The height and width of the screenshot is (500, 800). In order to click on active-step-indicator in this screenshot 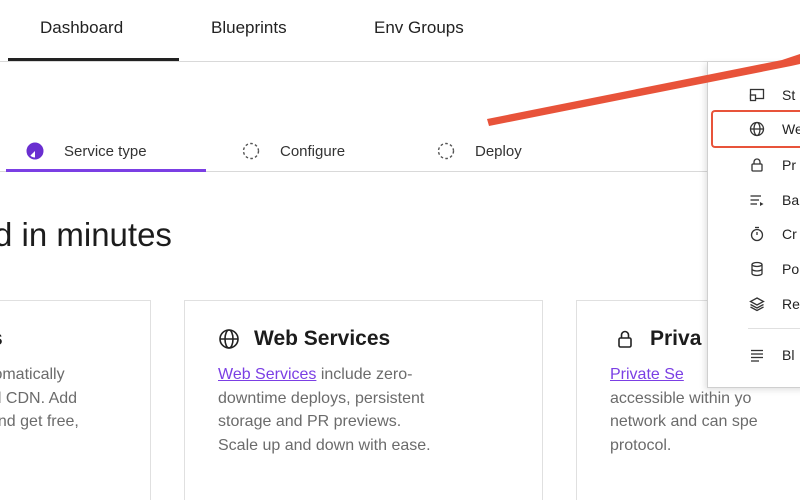, I will do `click(106, 170)`.